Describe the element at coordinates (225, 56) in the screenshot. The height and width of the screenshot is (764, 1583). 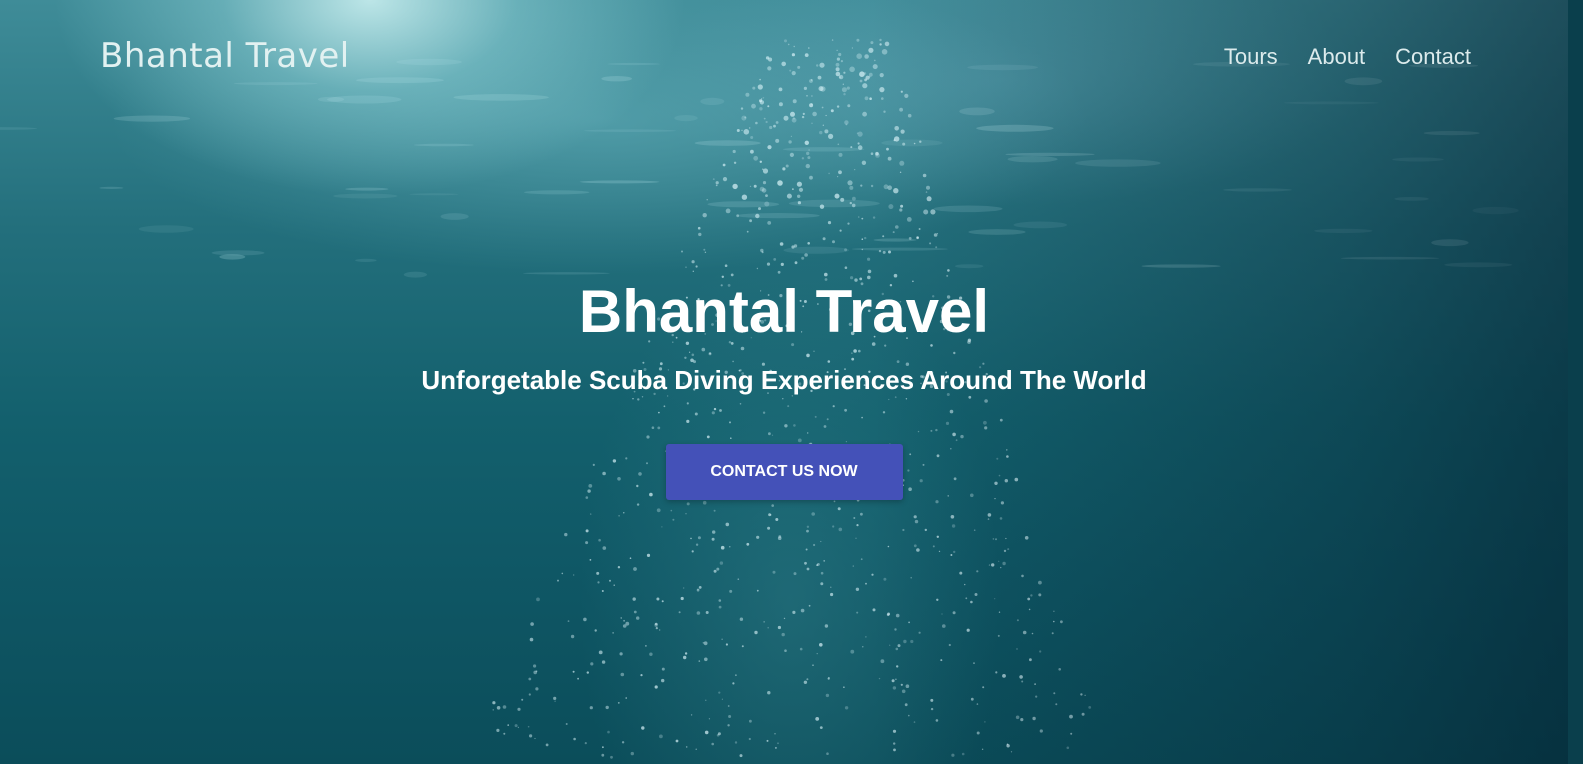
I see `brand-logo: Bhantal Travel` at that location.